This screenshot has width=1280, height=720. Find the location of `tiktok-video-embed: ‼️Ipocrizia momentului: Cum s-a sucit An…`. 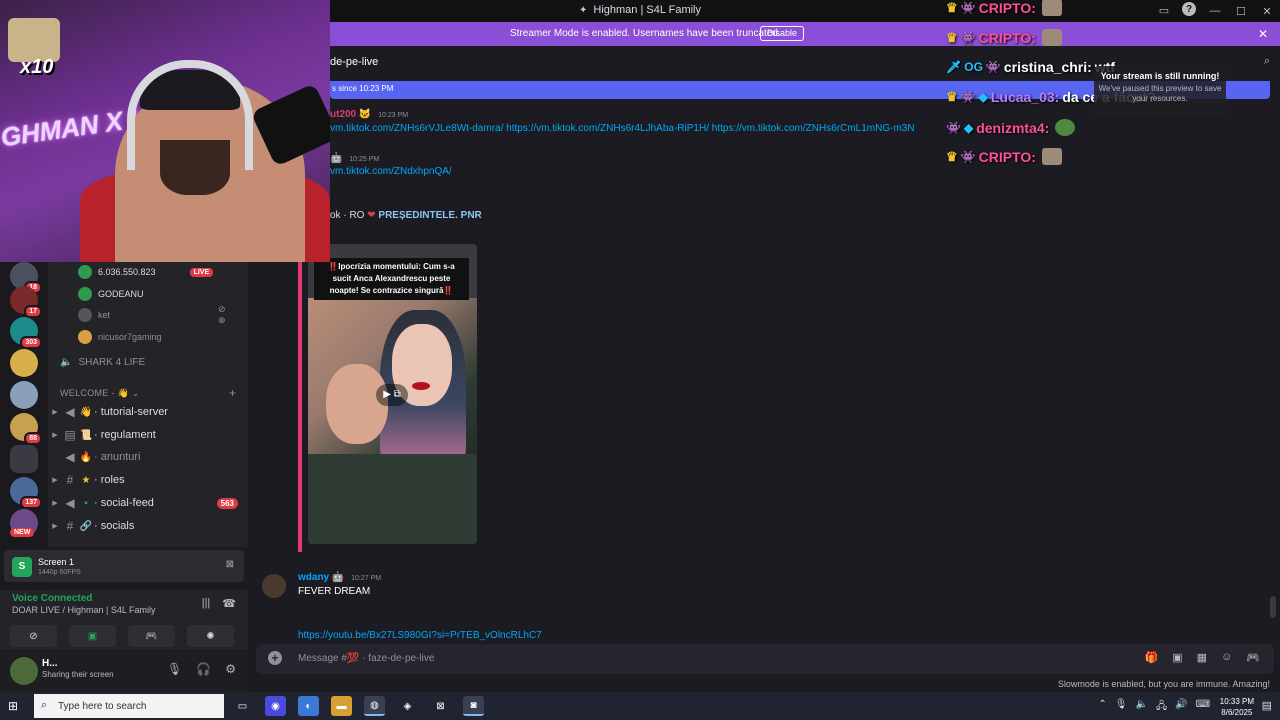

tiktok-video-embed: ‼️Ipocrizia momentului: Cum s-a sucit An… is located at coordinates (392, 394).